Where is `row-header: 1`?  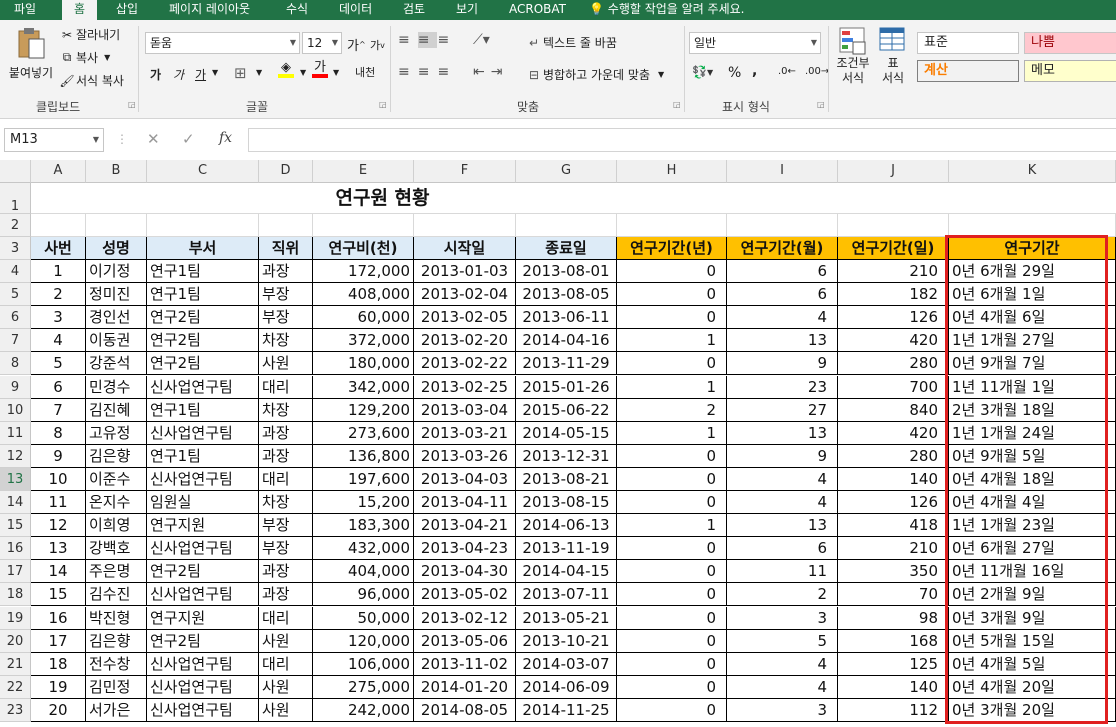 row-header: 1 is located at coordinates (15, 198).